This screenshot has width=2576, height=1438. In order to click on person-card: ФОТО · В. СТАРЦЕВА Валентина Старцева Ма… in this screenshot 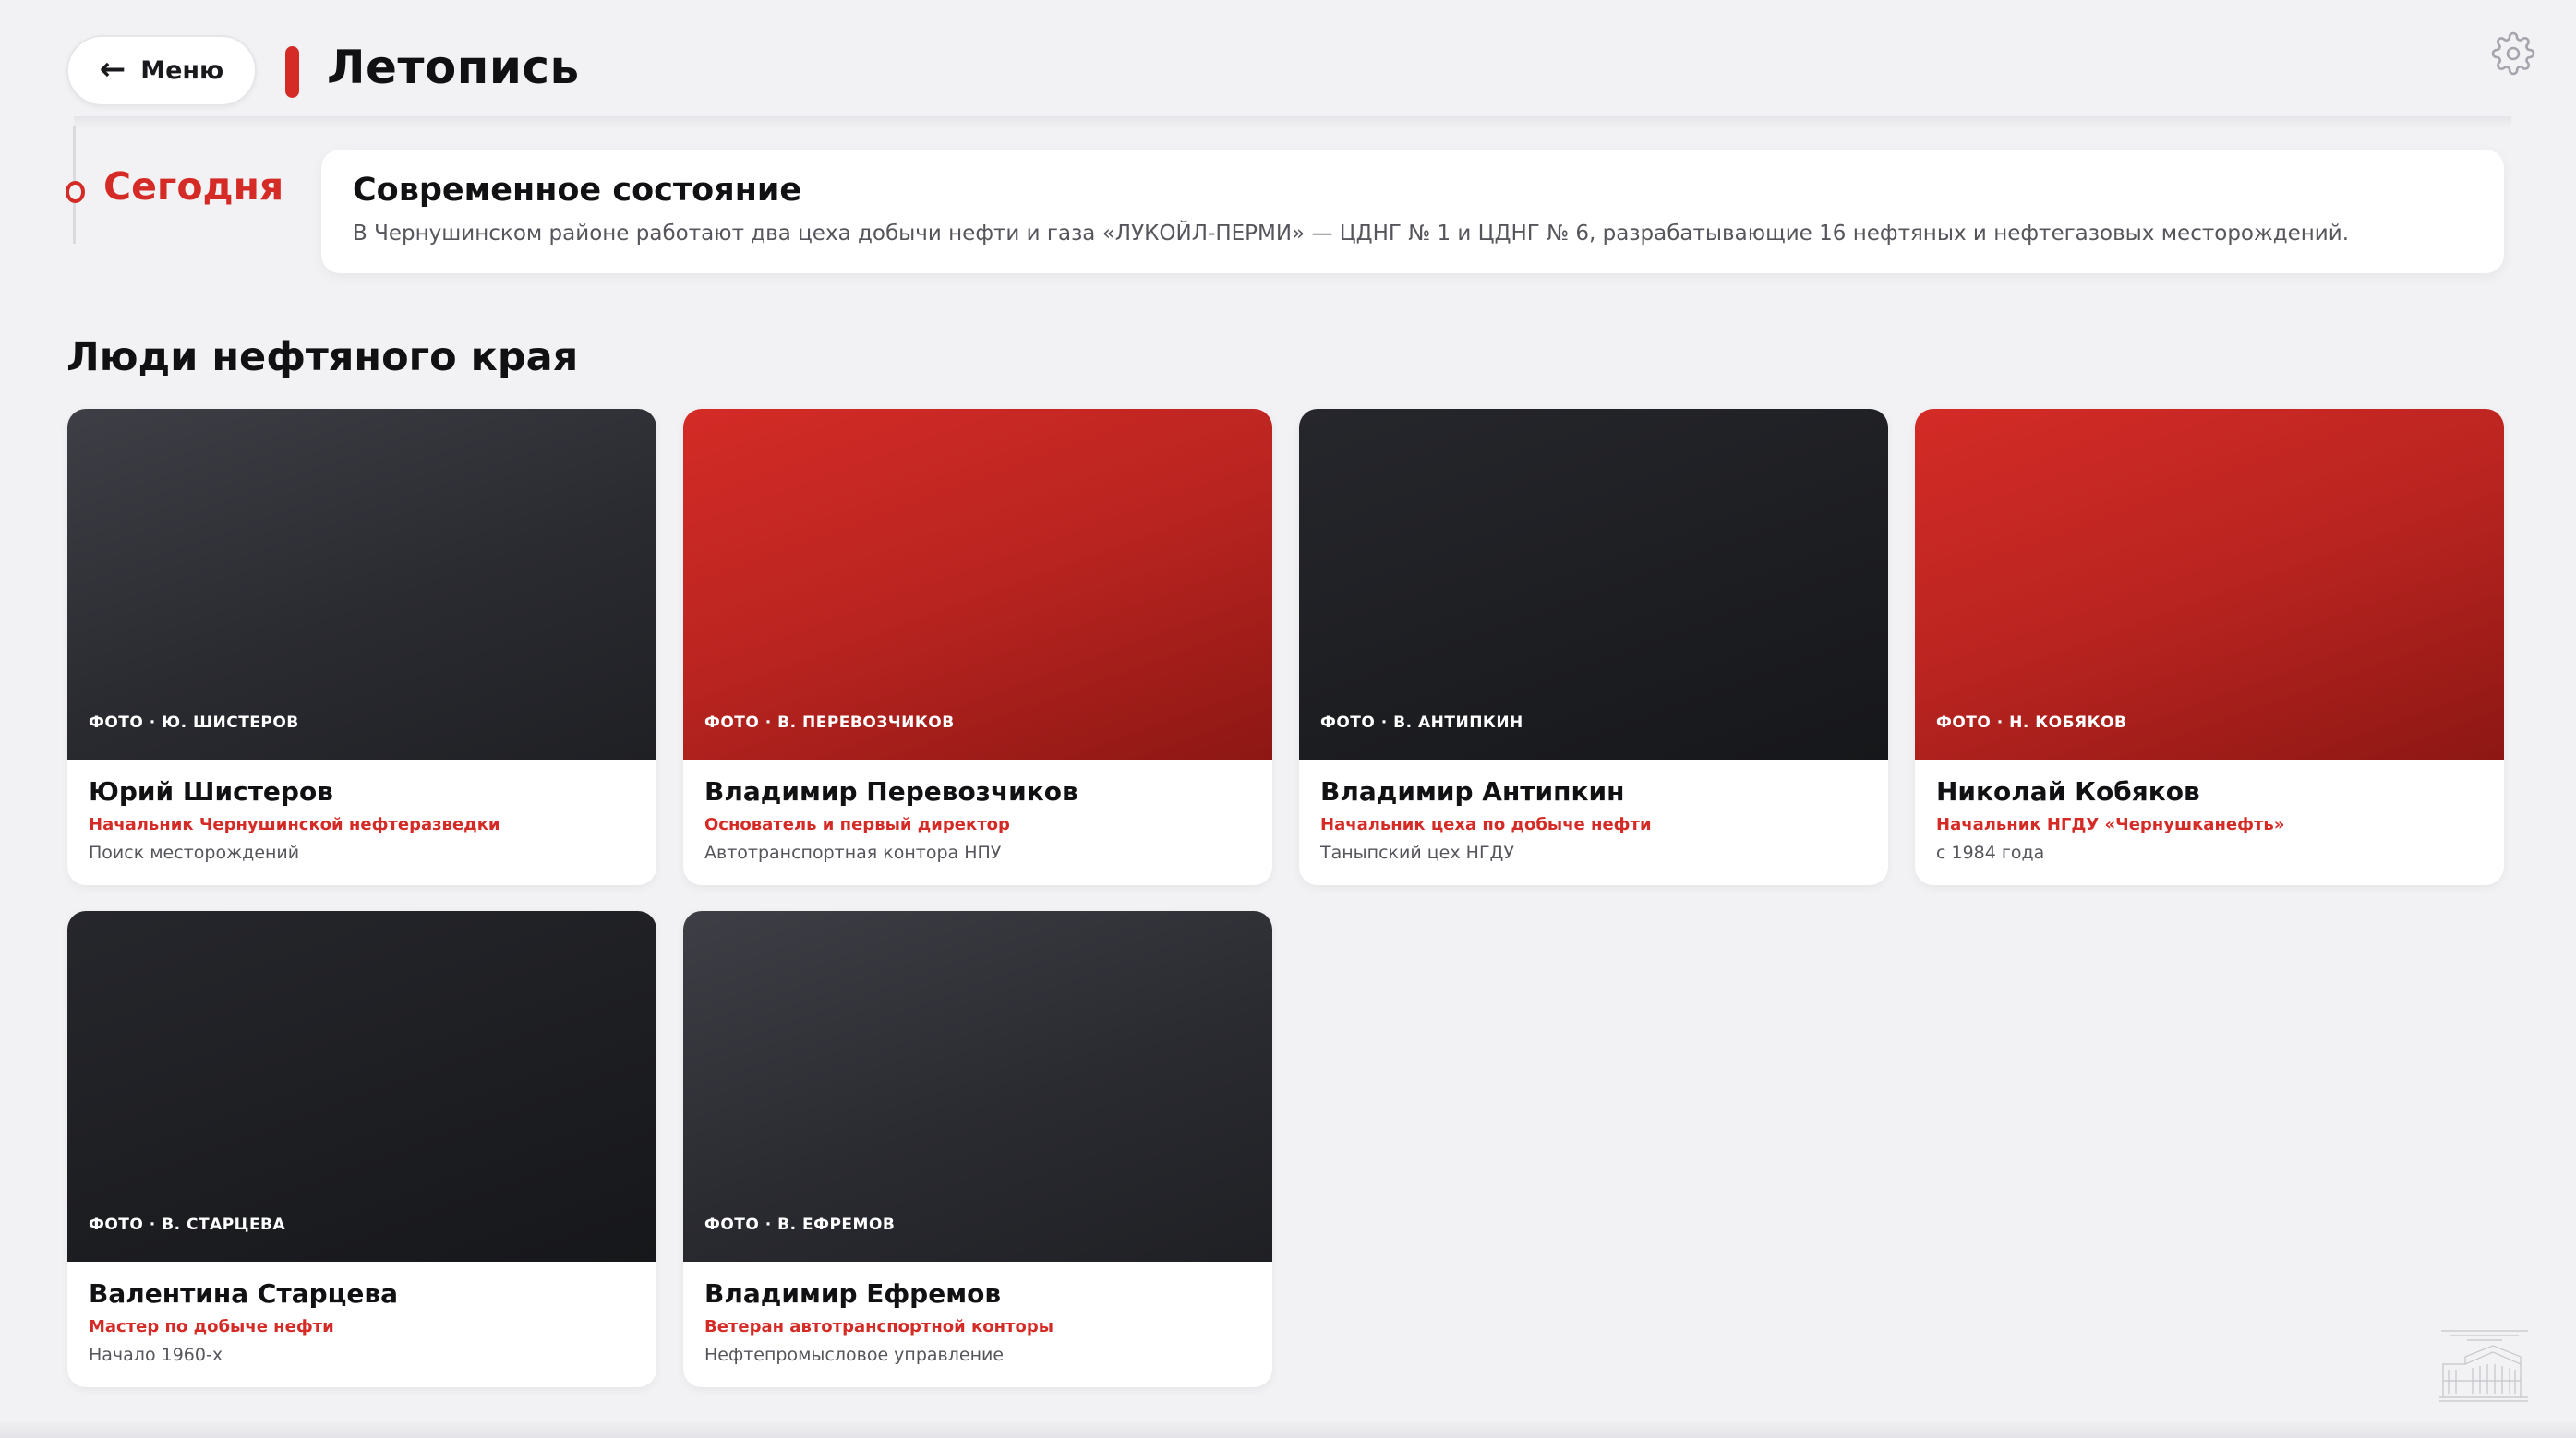, I will do `click(361, 1149)`.